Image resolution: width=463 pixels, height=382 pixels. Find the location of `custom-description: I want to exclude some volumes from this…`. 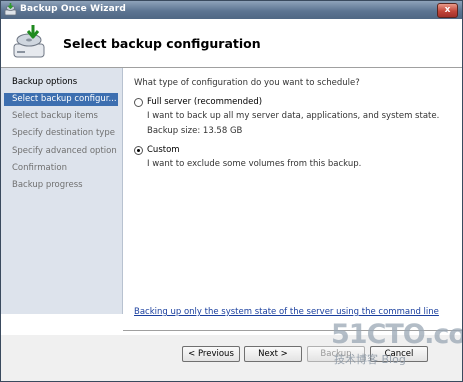

custom-description: I want to exclude some volumes from this… is located at coordinates (254, 164).